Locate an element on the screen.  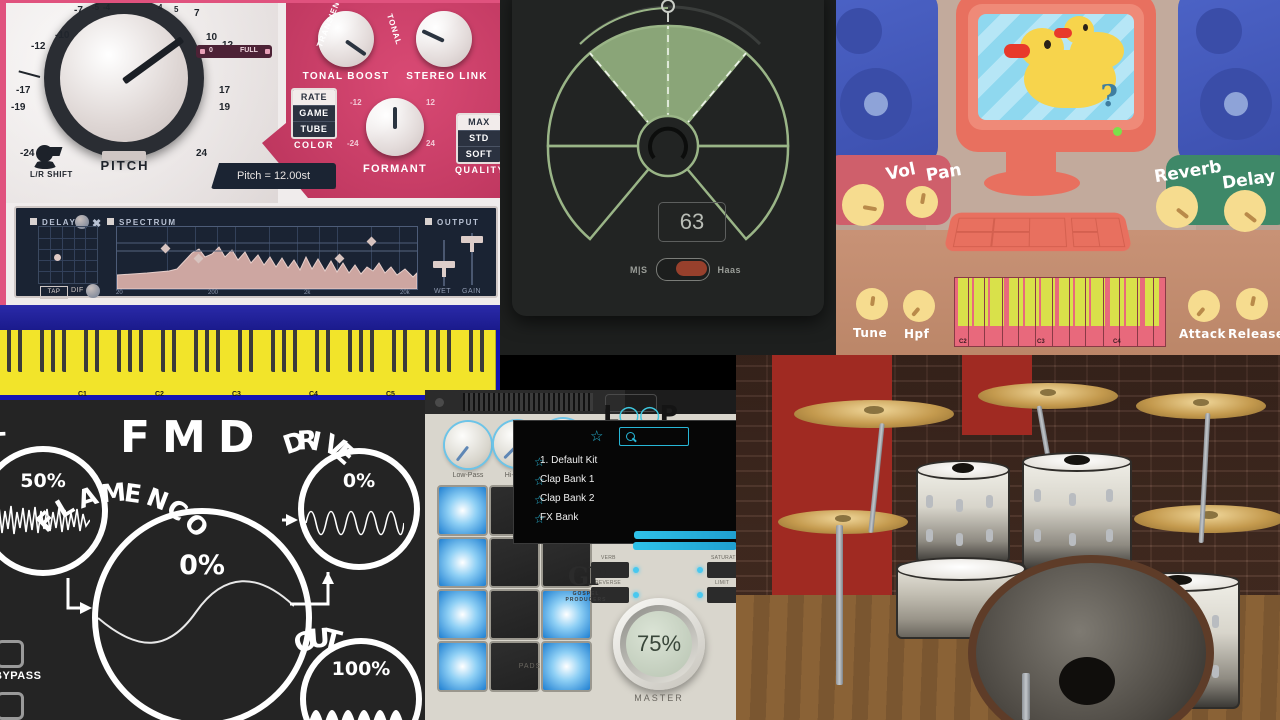
pitch-tick-label-24: 24 is located at coordinates (202, 153).